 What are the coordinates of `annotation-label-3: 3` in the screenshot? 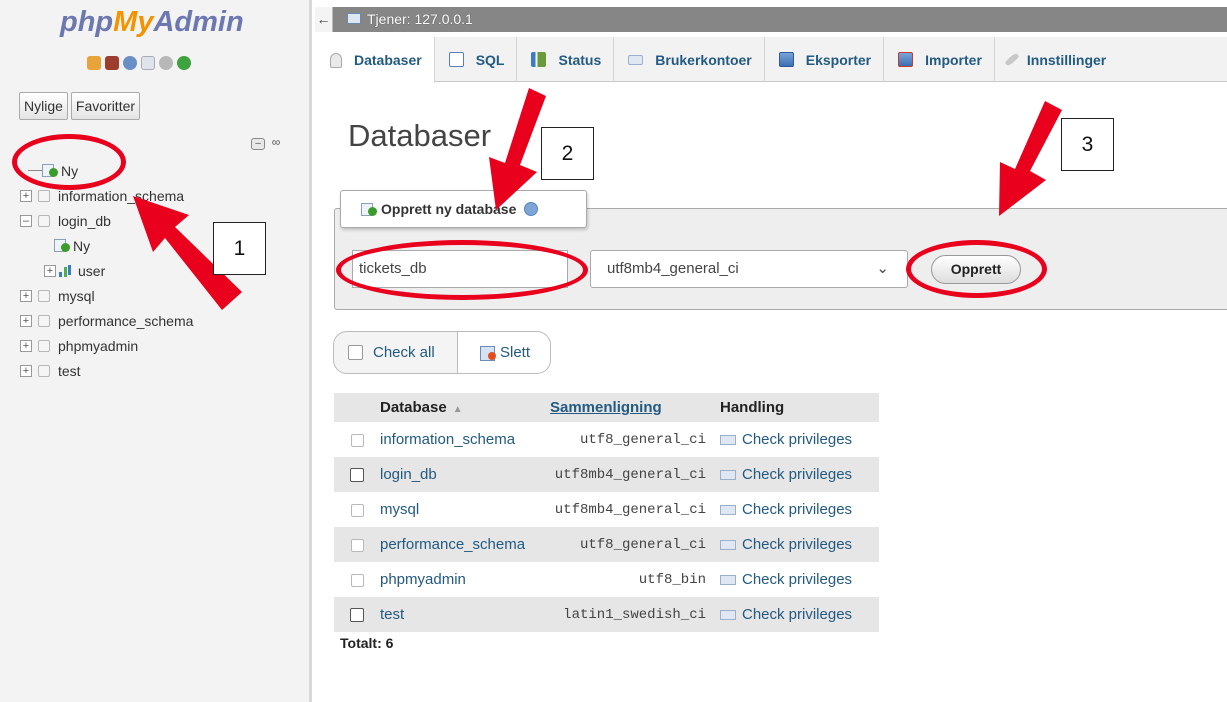 It's located at (1087, 144).